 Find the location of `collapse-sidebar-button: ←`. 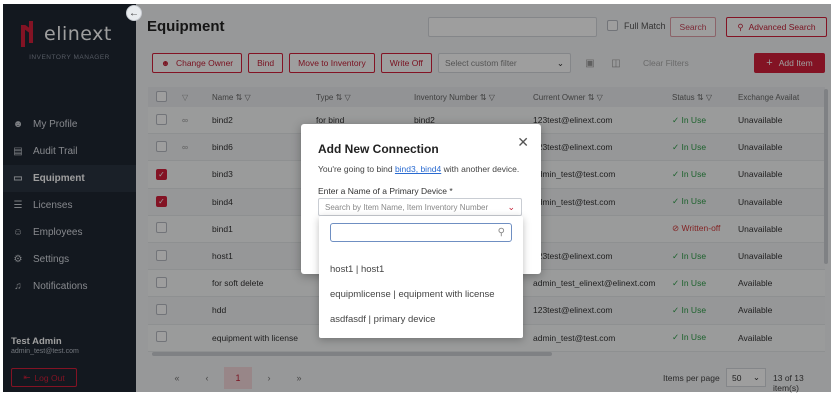

collapse-sidebar-button: ← is located at coordinates (134, 13).